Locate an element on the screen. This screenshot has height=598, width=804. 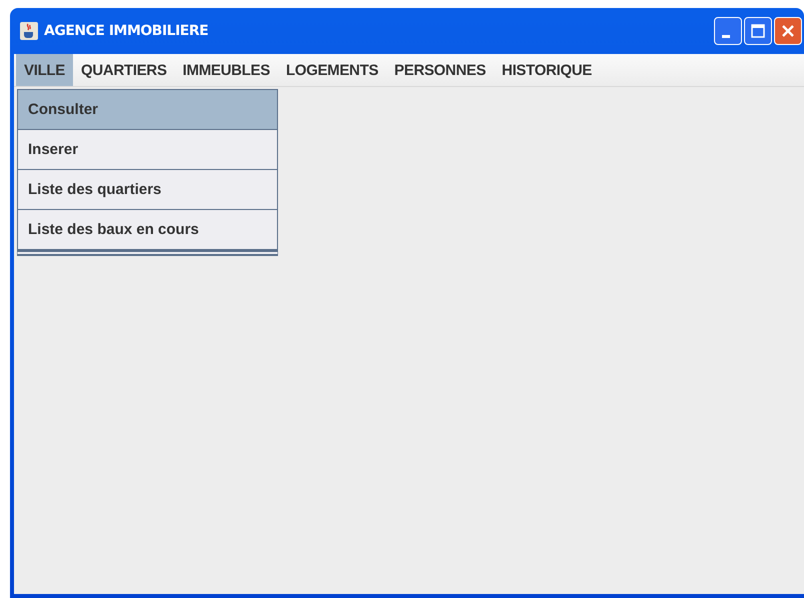
menu-item: QUARTIERS is located at coordinates (124, 70).